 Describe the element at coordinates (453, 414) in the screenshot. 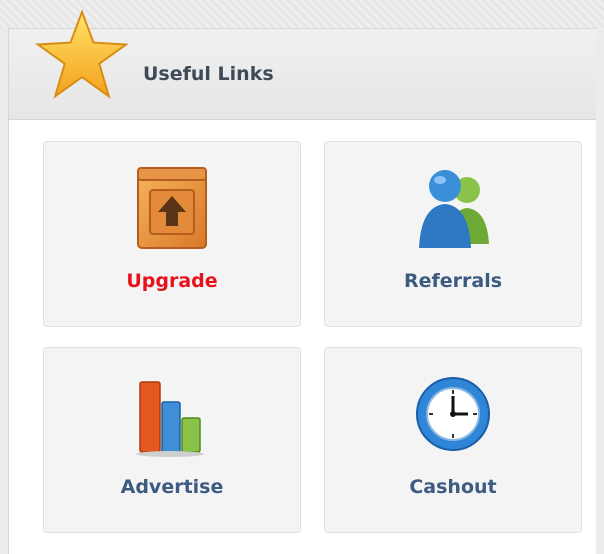

I see `clock-icon` at that location.